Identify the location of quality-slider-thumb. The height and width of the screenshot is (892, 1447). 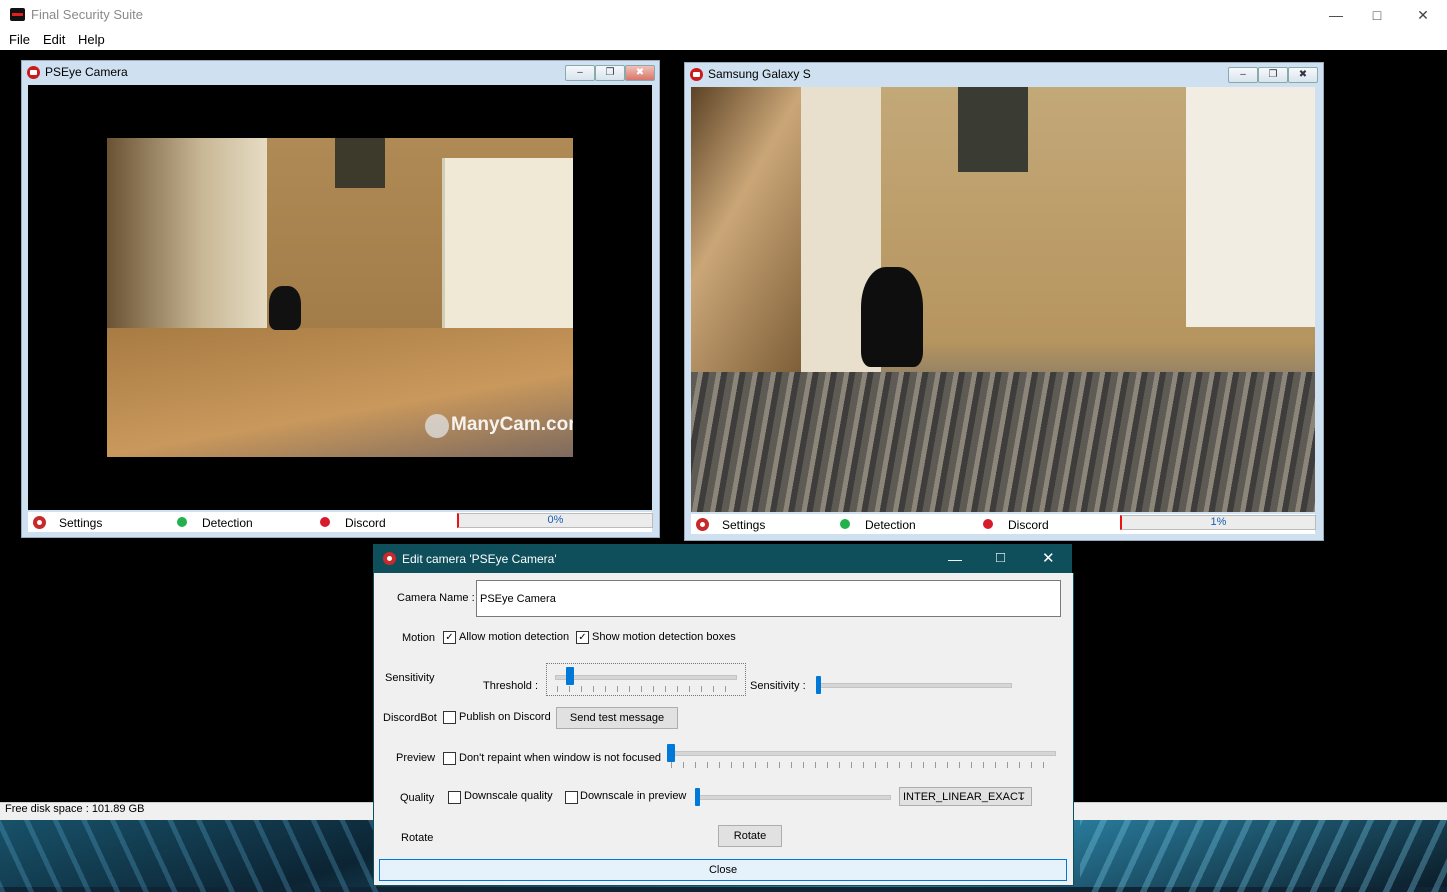
(697, 797).